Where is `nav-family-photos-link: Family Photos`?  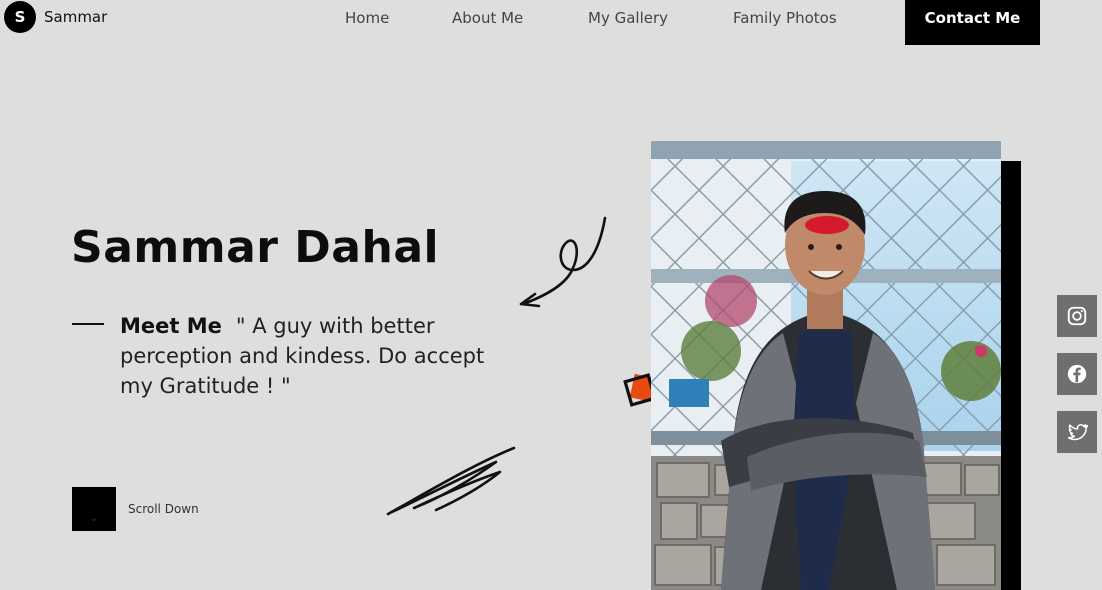
nav-family-photos-link: Family Photos is located at coordinates (785, 18).